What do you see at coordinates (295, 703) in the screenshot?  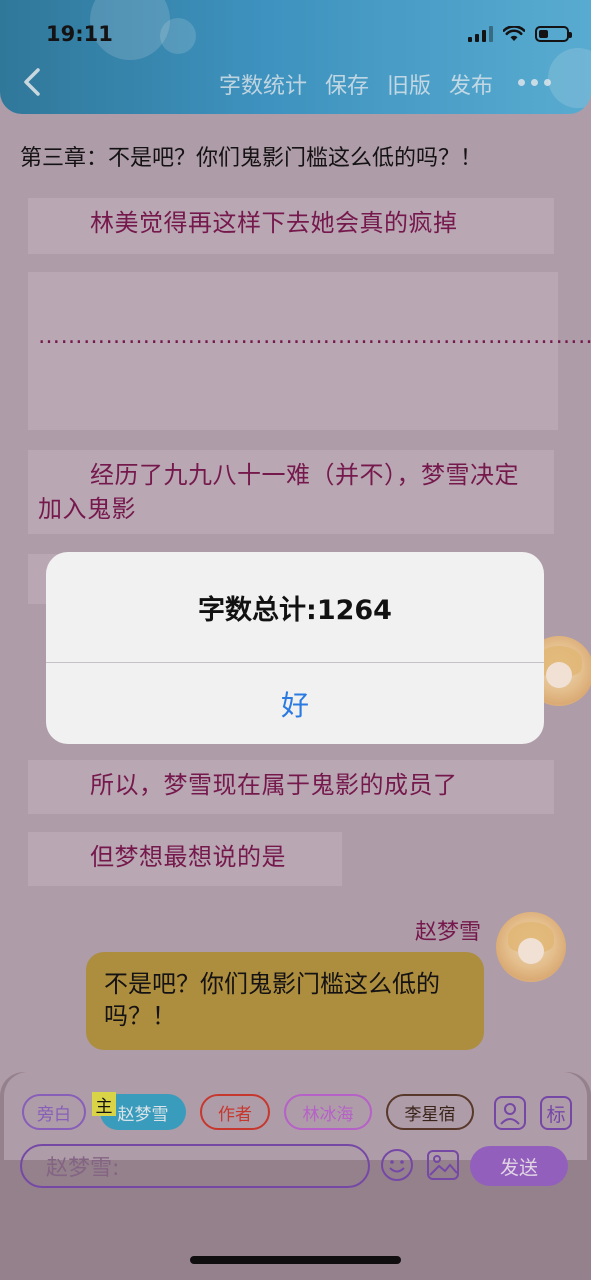 I see `dialog-ok-button: 好` at bounding box center [295, 703].